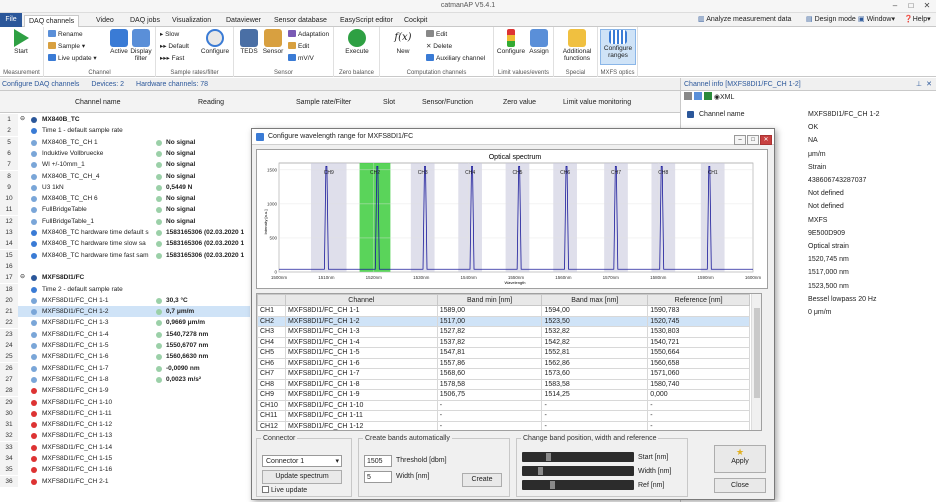  Describe the element at coordinates (540, 471) in the screenshot. I see `width-slider-knob` at that location.